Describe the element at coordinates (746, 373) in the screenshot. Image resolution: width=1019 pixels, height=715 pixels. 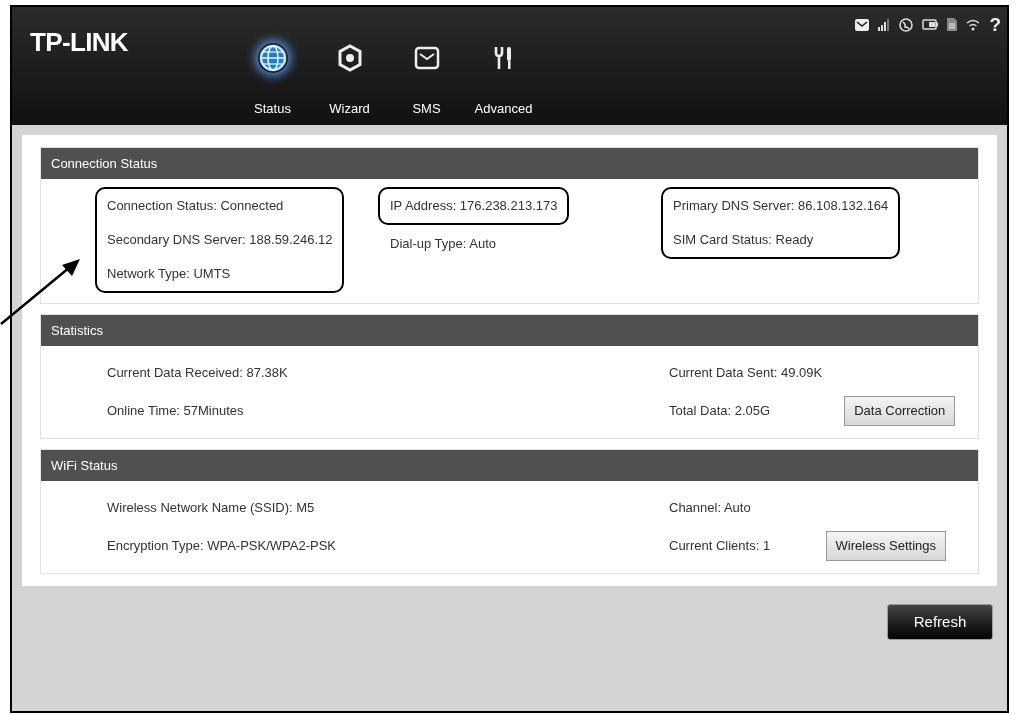
I see `status-text: Current Data Sent: 49.09K` at that location.